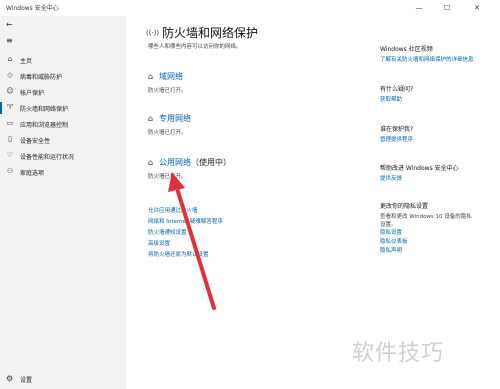 The image size is (500, 389). Describe the element at coordinates (167, 133) in the screenshot. I see `private-network-status: 防火墙已打开。` at that location.